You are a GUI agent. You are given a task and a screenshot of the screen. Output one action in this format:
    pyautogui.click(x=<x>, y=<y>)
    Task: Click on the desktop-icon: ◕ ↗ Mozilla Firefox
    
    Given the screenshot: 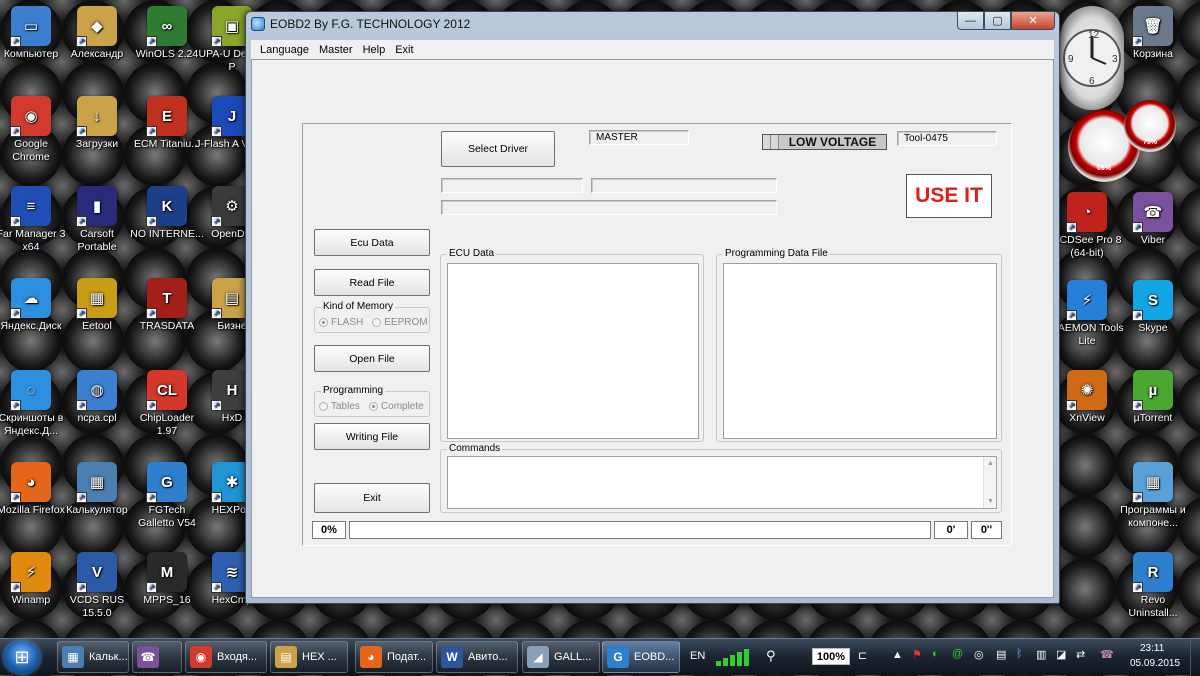 What is the action you would take?
    pyautogui.click(x=34, y=489)
    